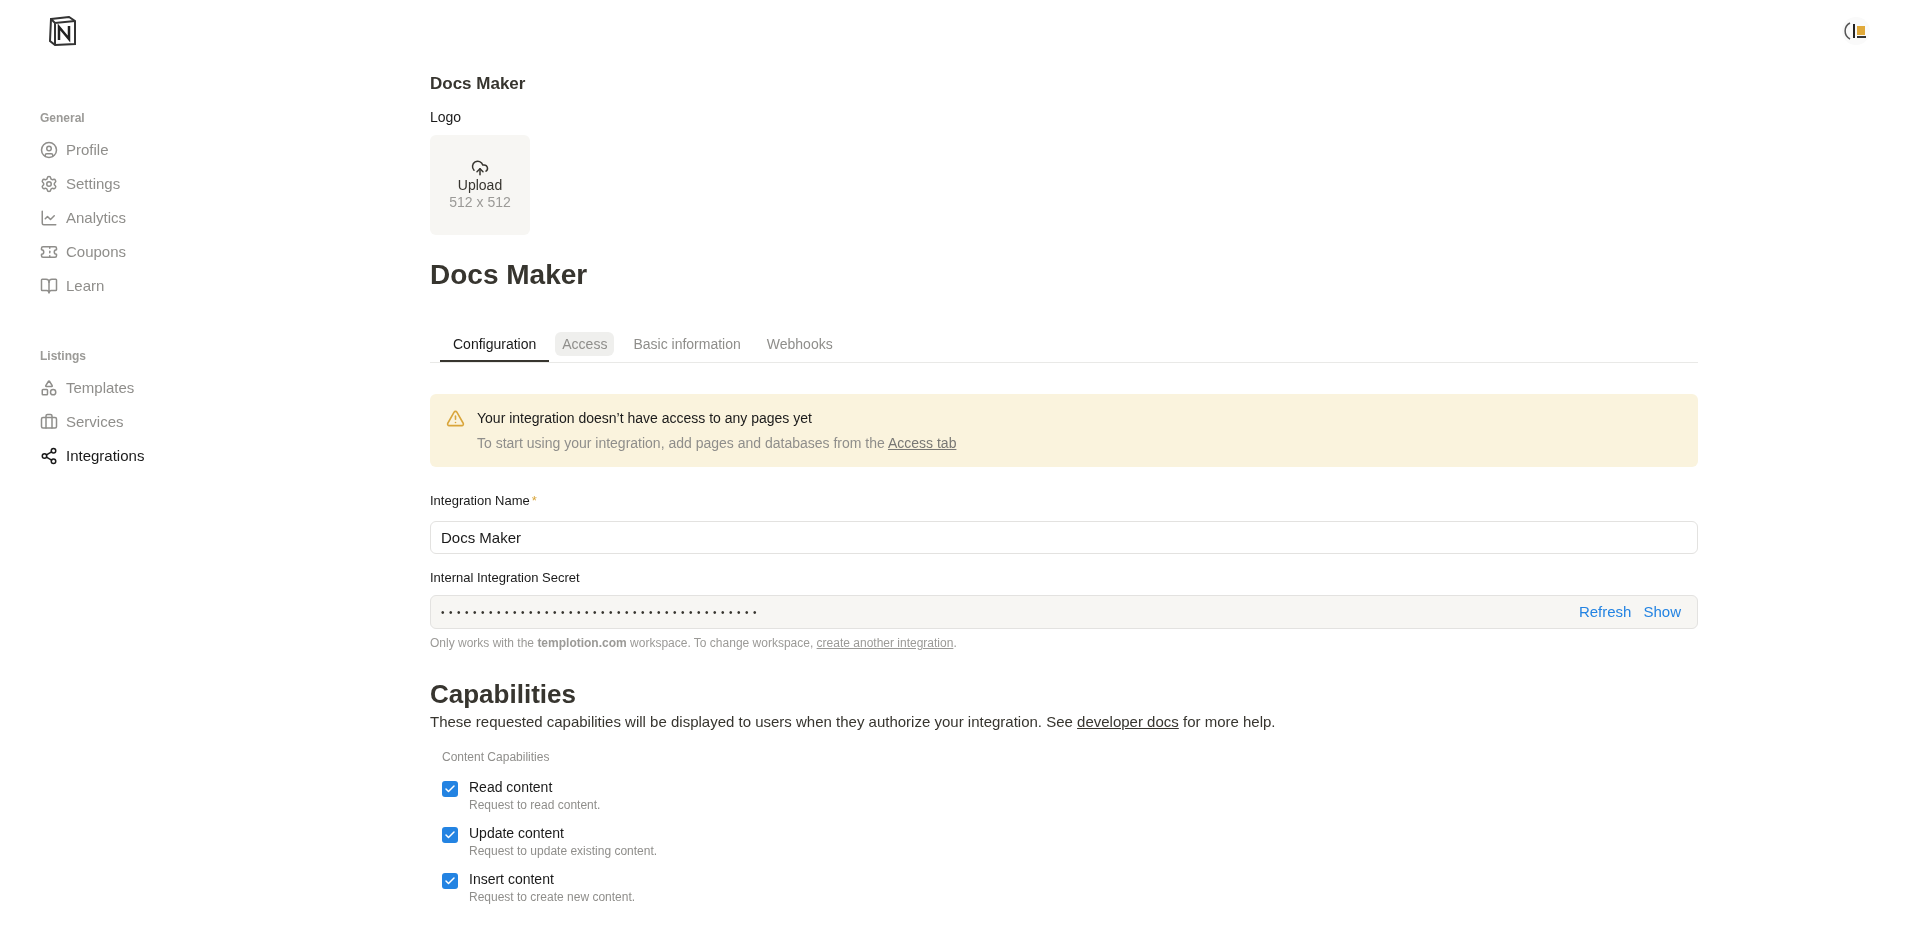  What do you see at coordinates (446, 117) in the screenshot?
I see `logo-label: Logo` at bounding box center [446, 117].